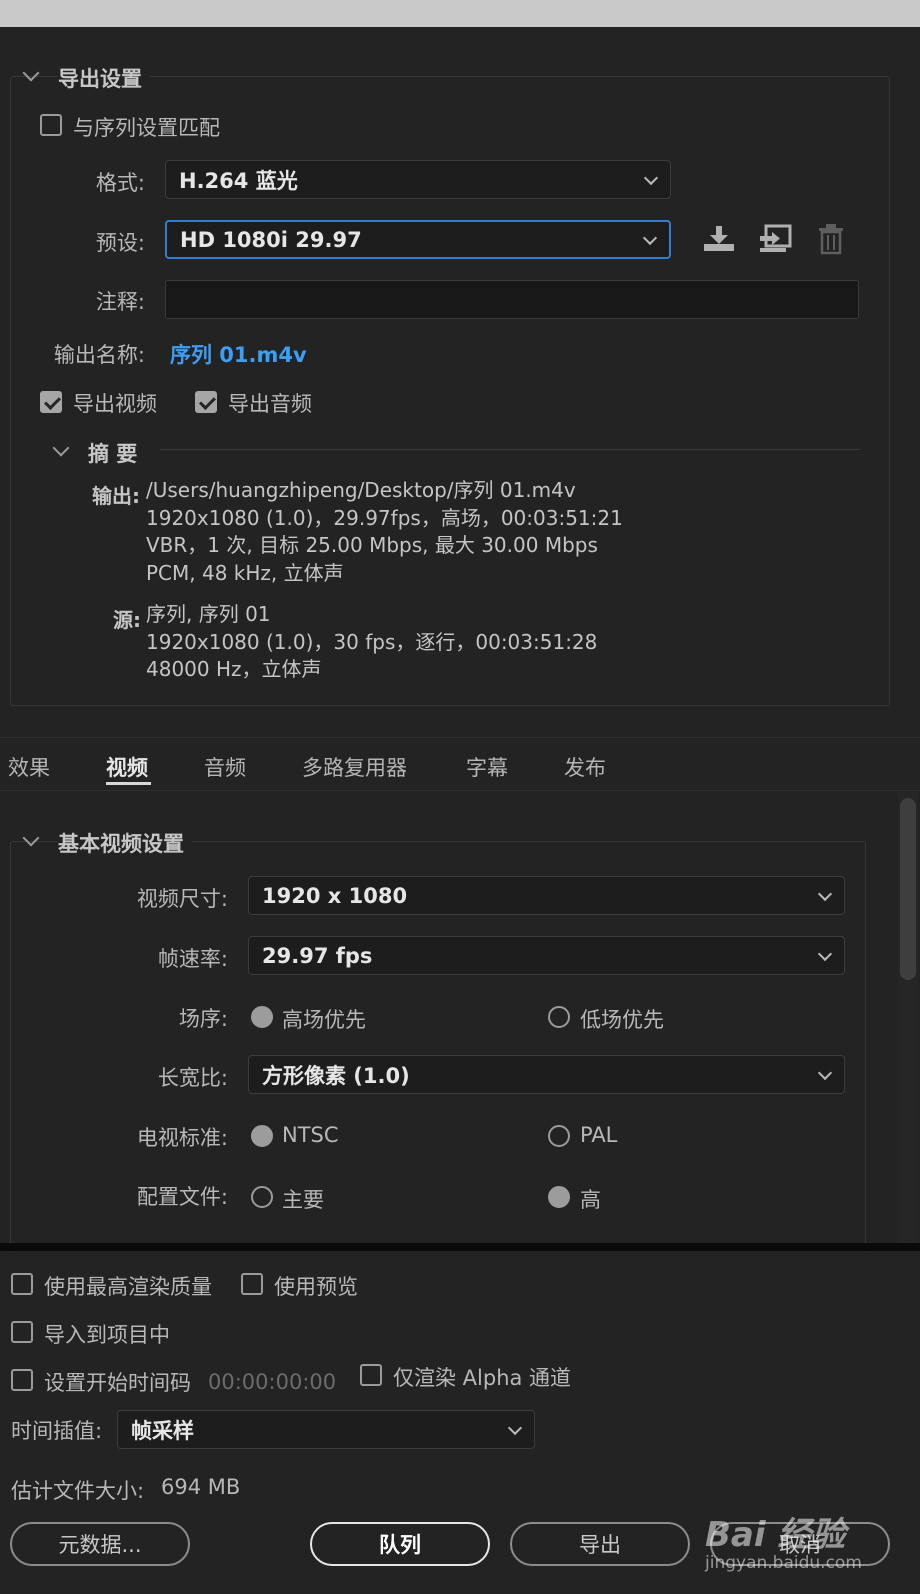 This screenshot has height=1594, width=920. What do you see at coordinates (400, 1544) in the screenshot?
I see `queue-button: 队列` at bounding box center [400, 1544].